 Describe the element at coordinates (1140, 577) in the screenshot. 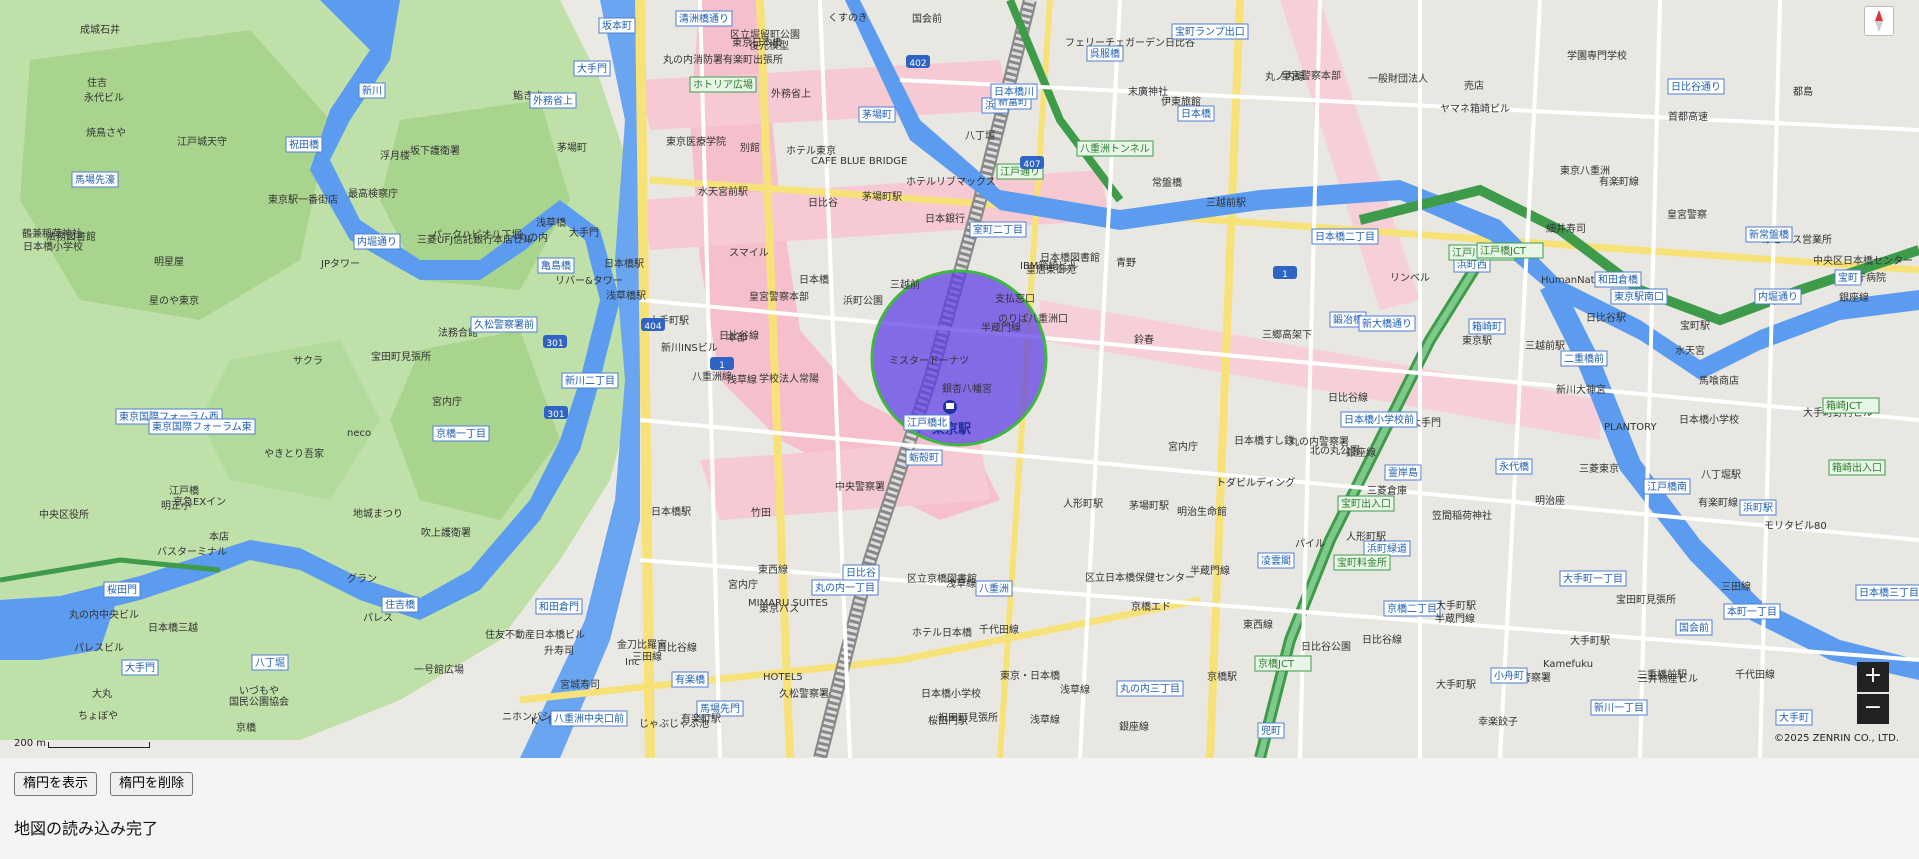

I see `map-label: 区立日本橋保健センター` at that location.